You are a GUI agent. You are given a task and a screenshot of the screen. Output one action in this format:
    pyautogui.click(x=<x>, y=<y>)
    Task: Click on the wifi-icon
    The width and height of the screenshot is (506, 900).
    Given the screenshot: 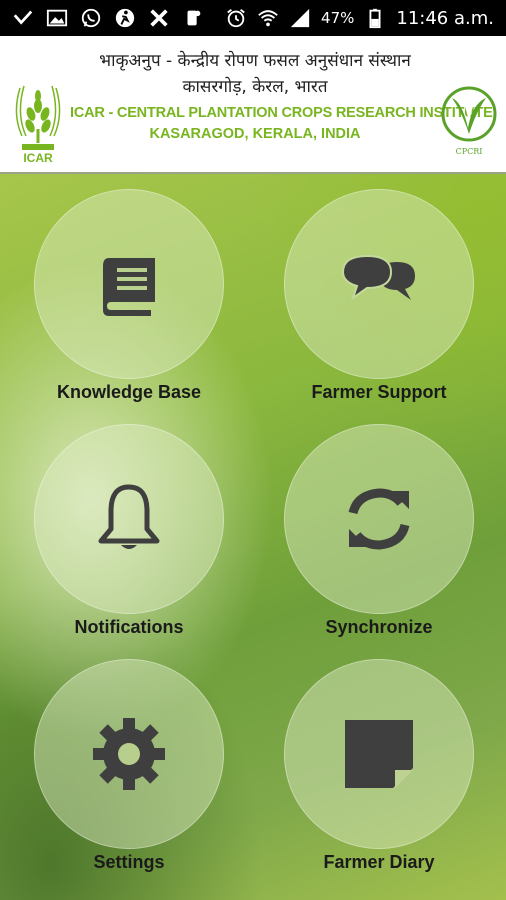 What is the action you would take?
    pyautogui.click(x=268, y=18)
    